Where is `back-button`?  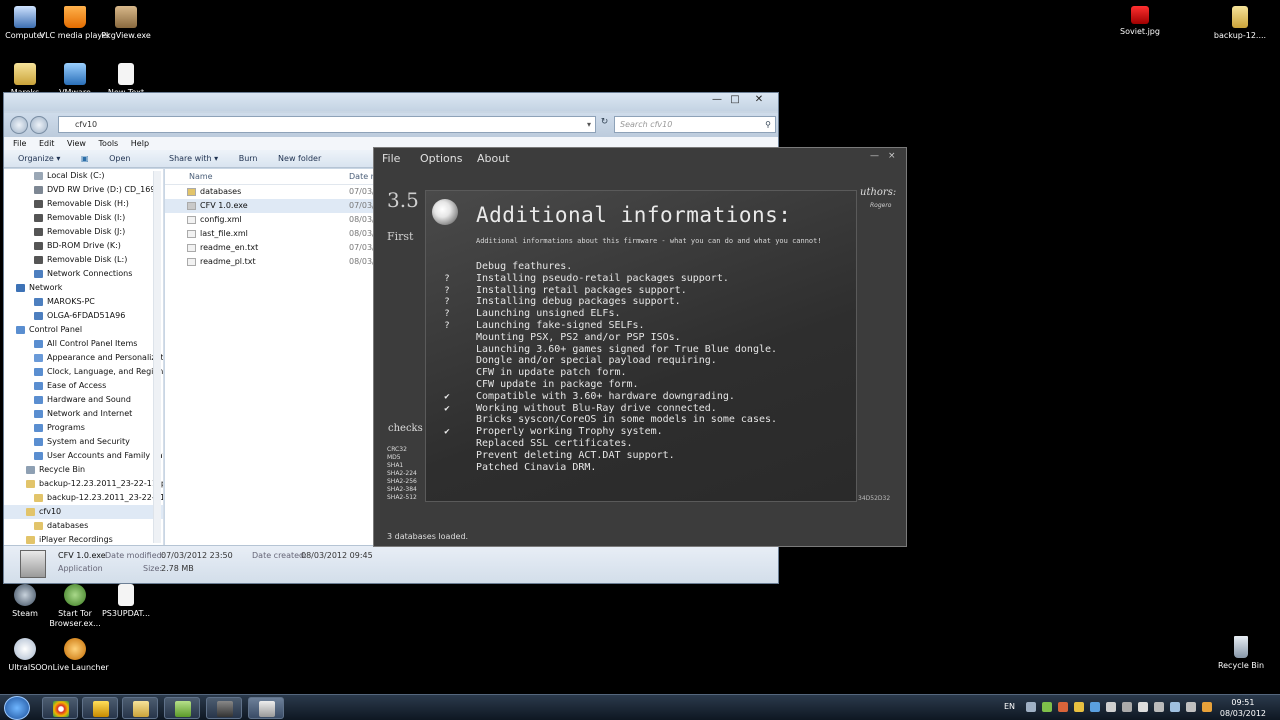
back-button is located at coordinates (19, 125).